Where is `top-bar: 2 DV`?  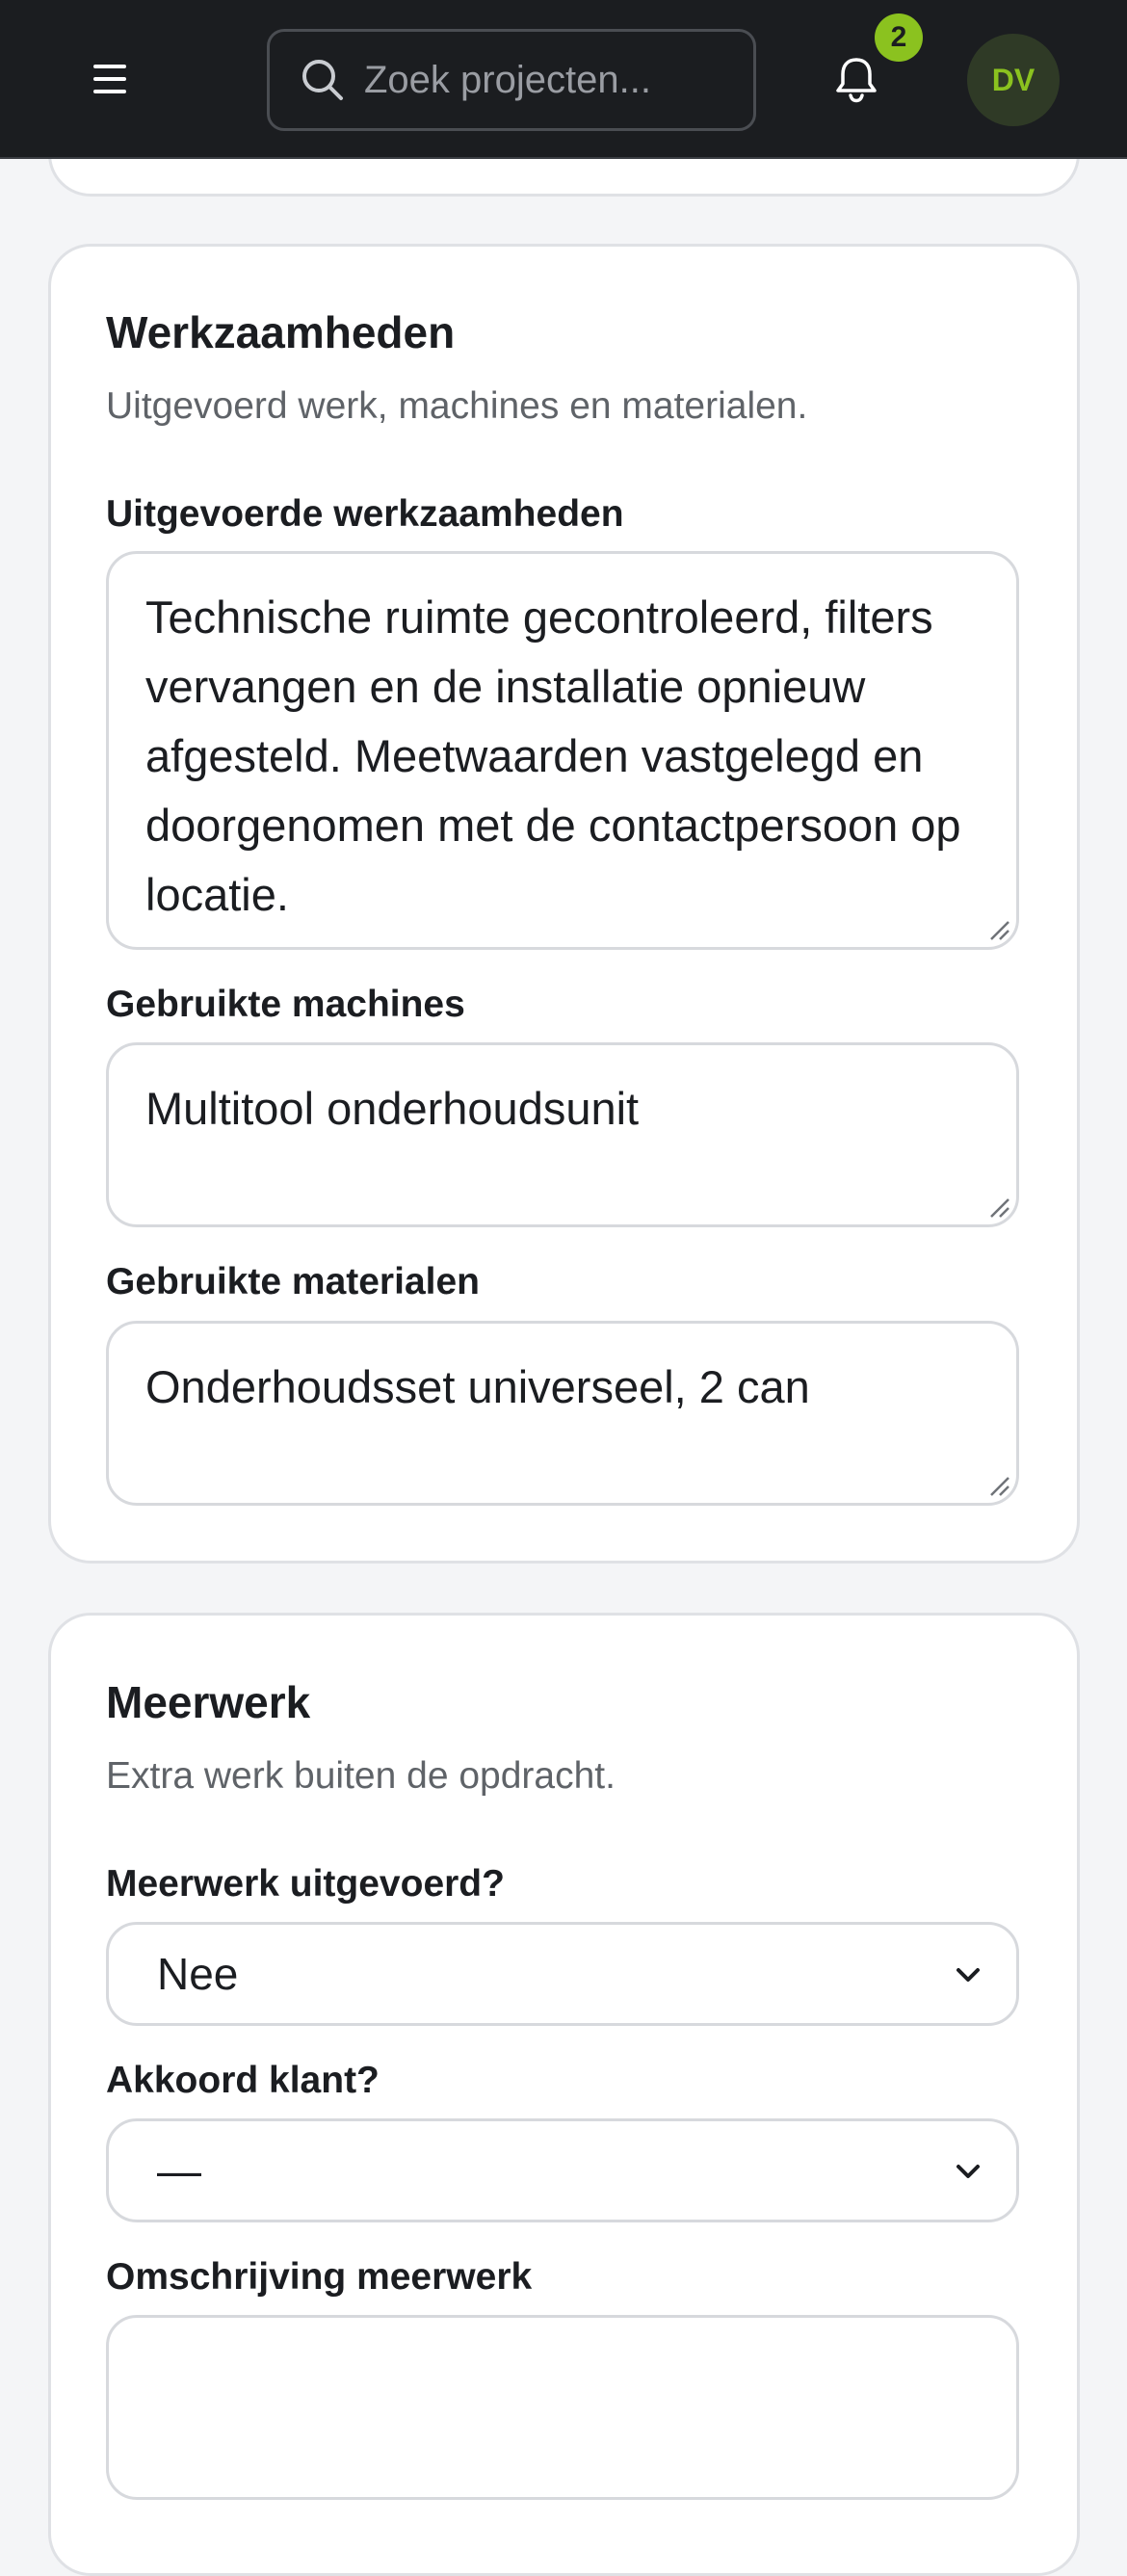 top-bar: 2 DV is located at coordinates (563, 80).